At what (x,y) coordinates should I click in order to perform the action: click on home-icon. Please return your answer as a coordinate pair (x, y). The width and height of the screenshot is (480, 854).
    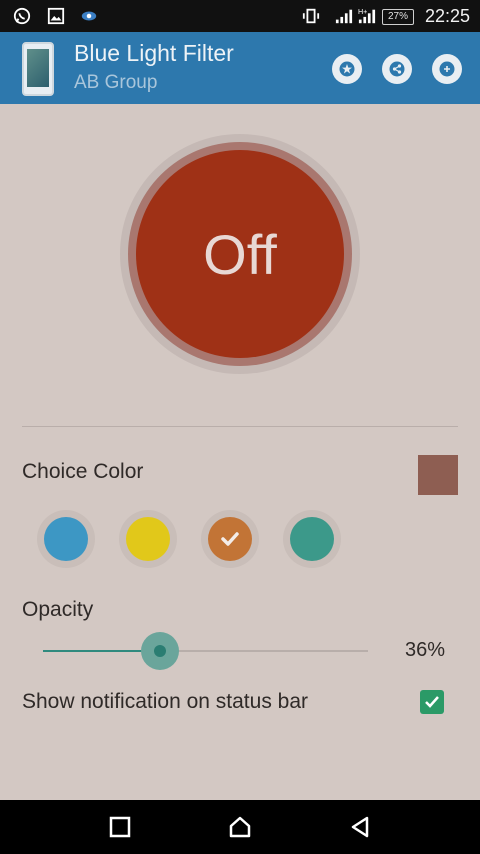
    Looking at the image, I should click on (240, 827).